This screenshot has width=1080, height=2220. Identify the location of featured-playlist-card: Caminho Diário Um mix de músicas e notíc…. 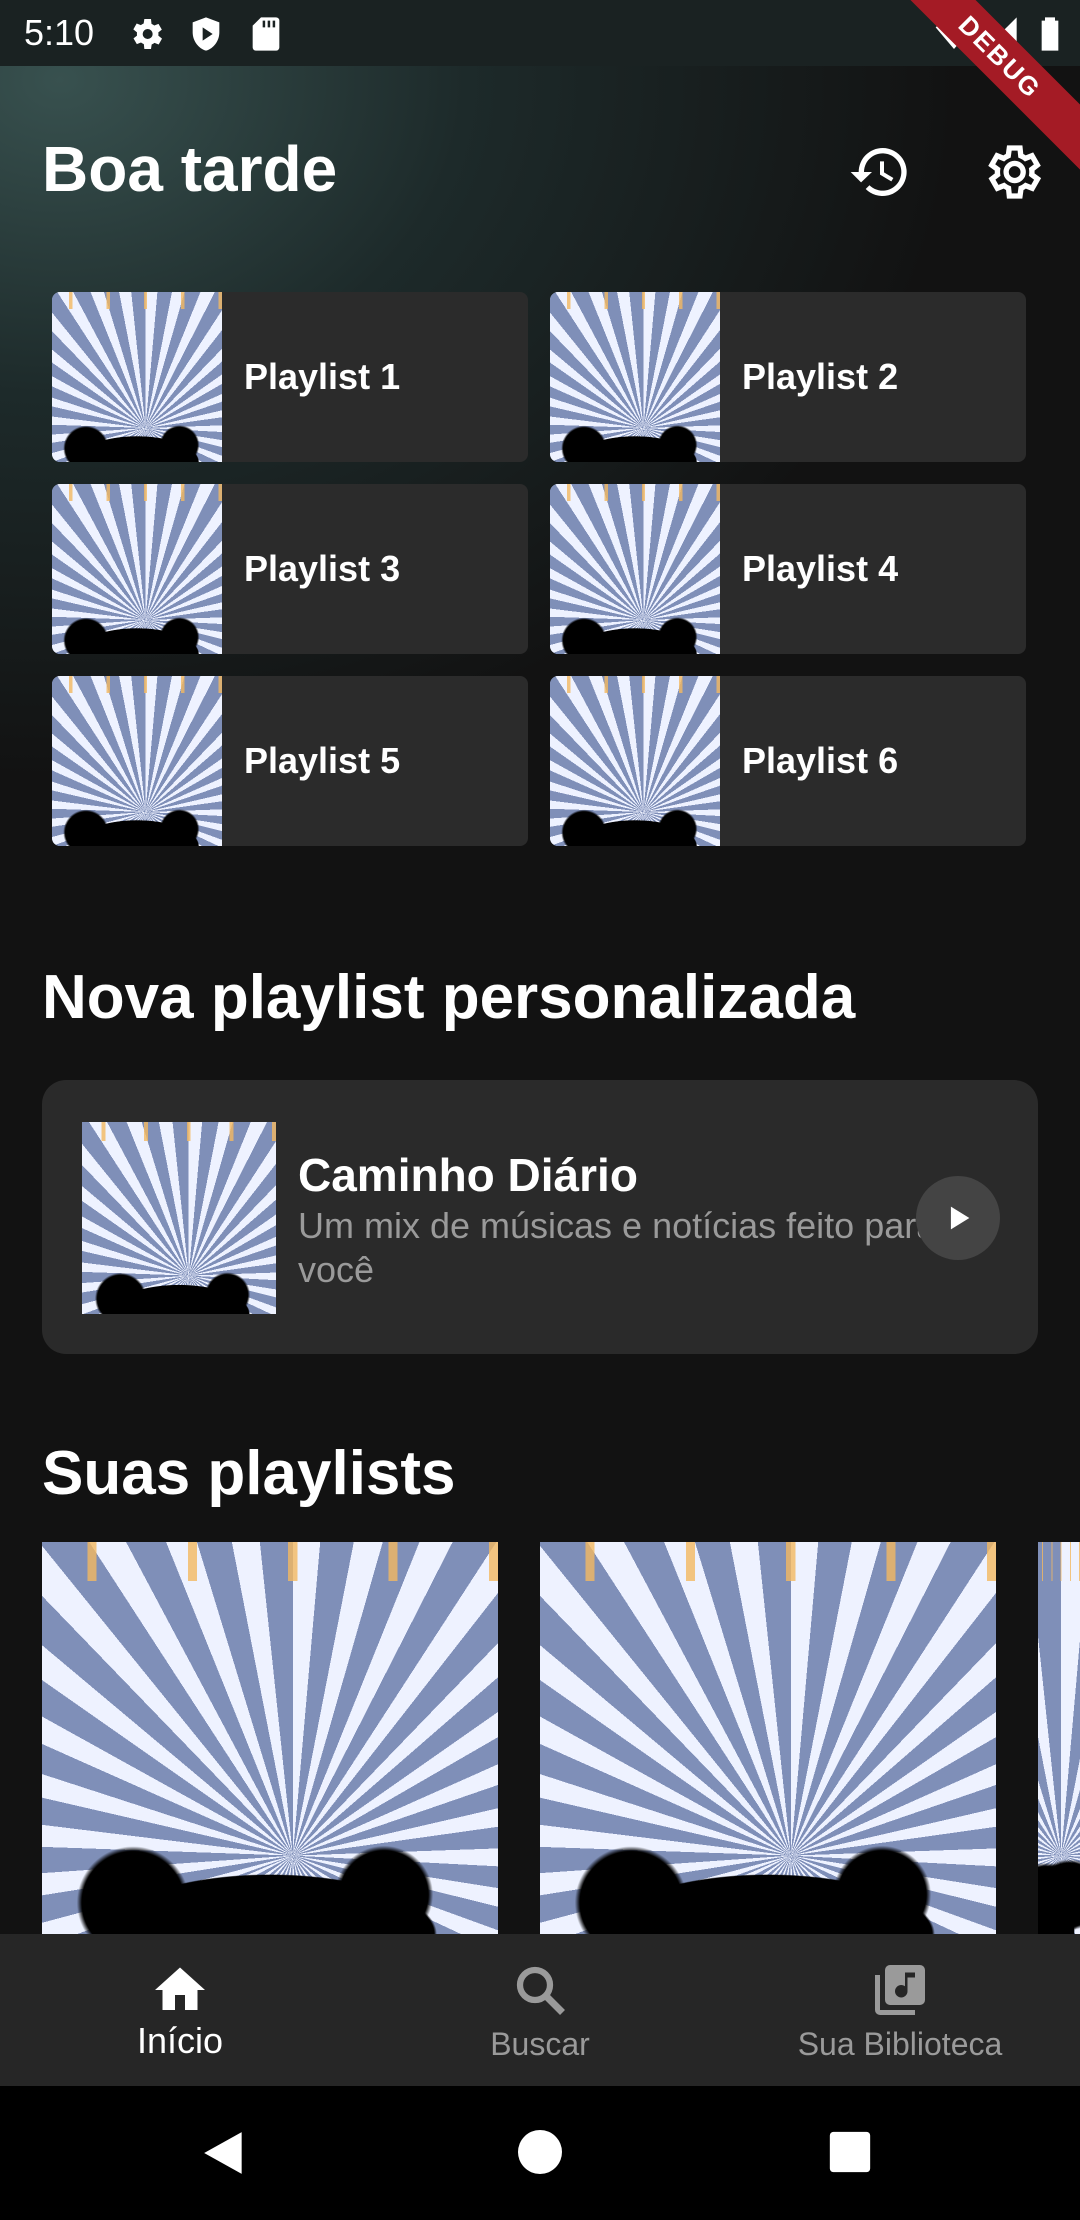
(540, 1217).